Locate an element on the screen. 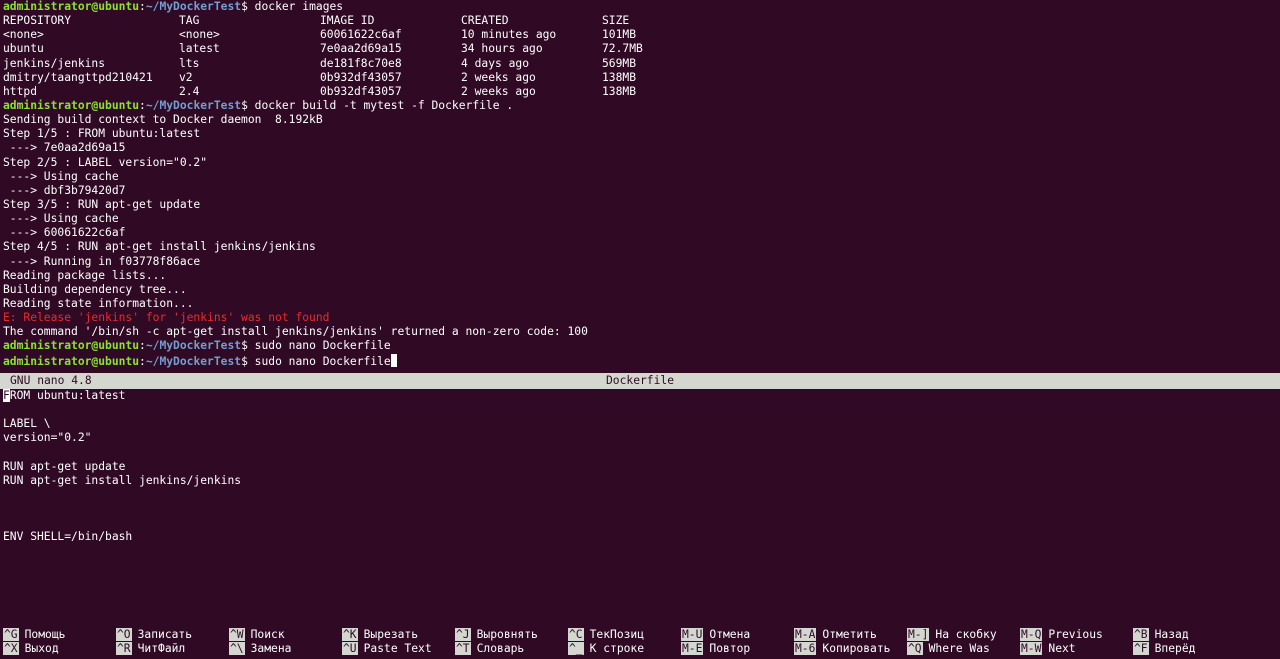  editor-line: LABEL \ is located at coordinates (640, 424).